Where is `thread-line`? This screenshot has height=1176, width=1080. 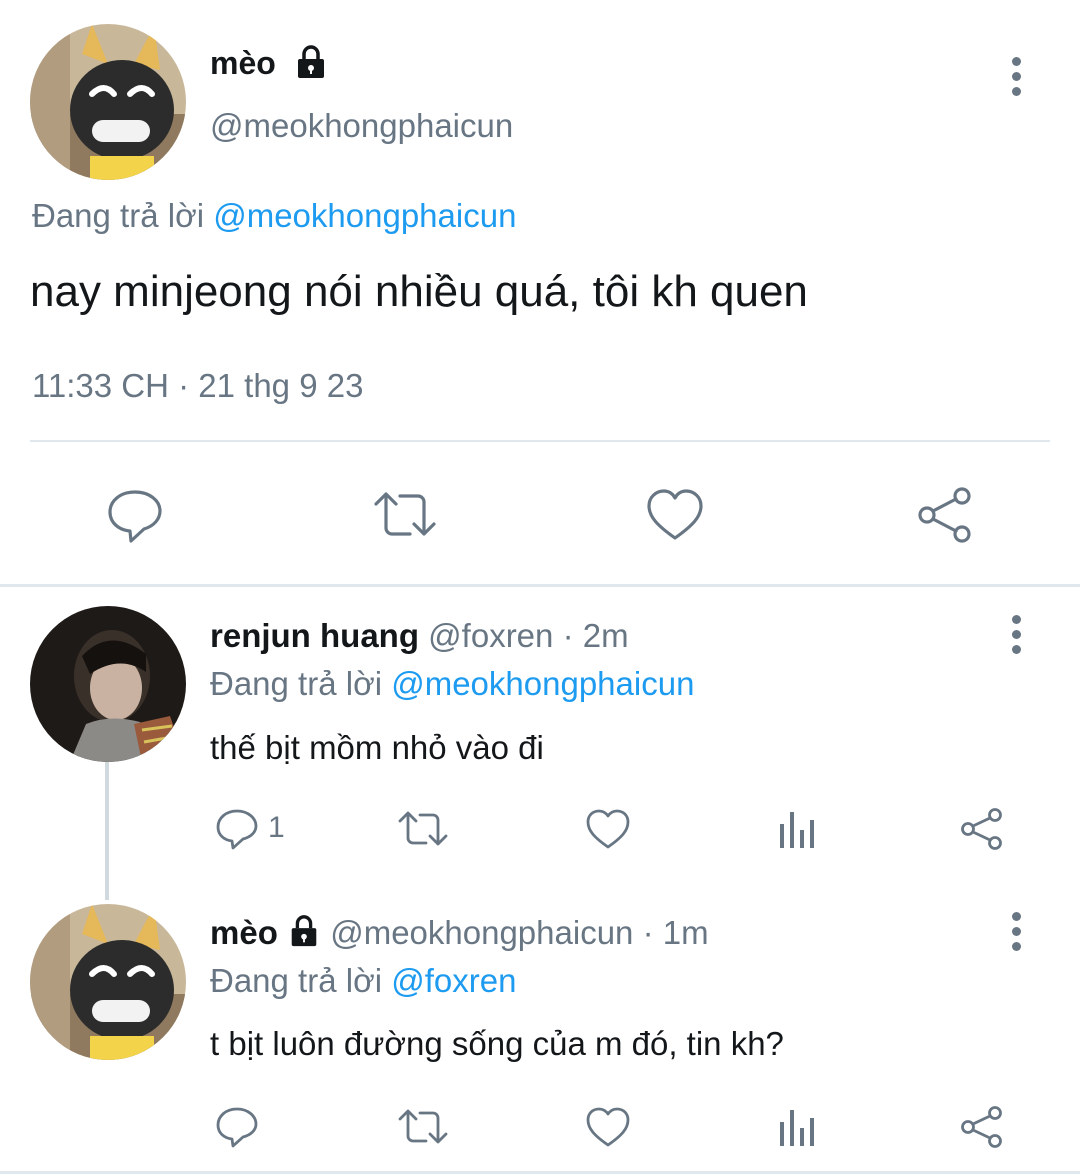 thread-line is located at coordinates (107, 830).